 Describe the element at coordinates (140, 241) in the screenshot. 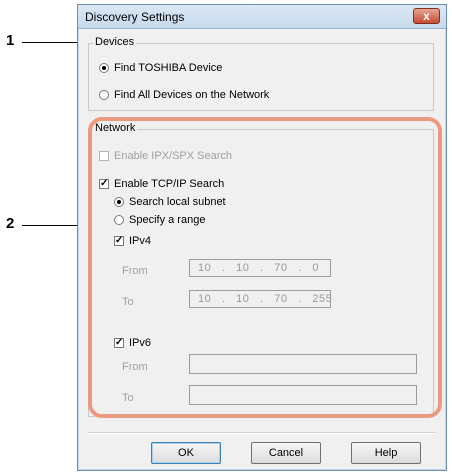

I see `ipv4-label: IPv4` at that location.